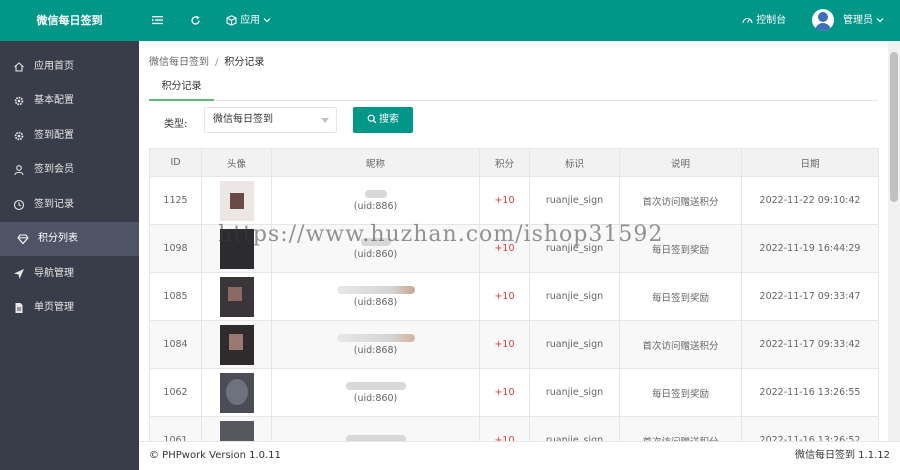 Image resolution: width=900 pixels, height=470 pixels. I want to click on cell-id: 1085, so click(175, 296).